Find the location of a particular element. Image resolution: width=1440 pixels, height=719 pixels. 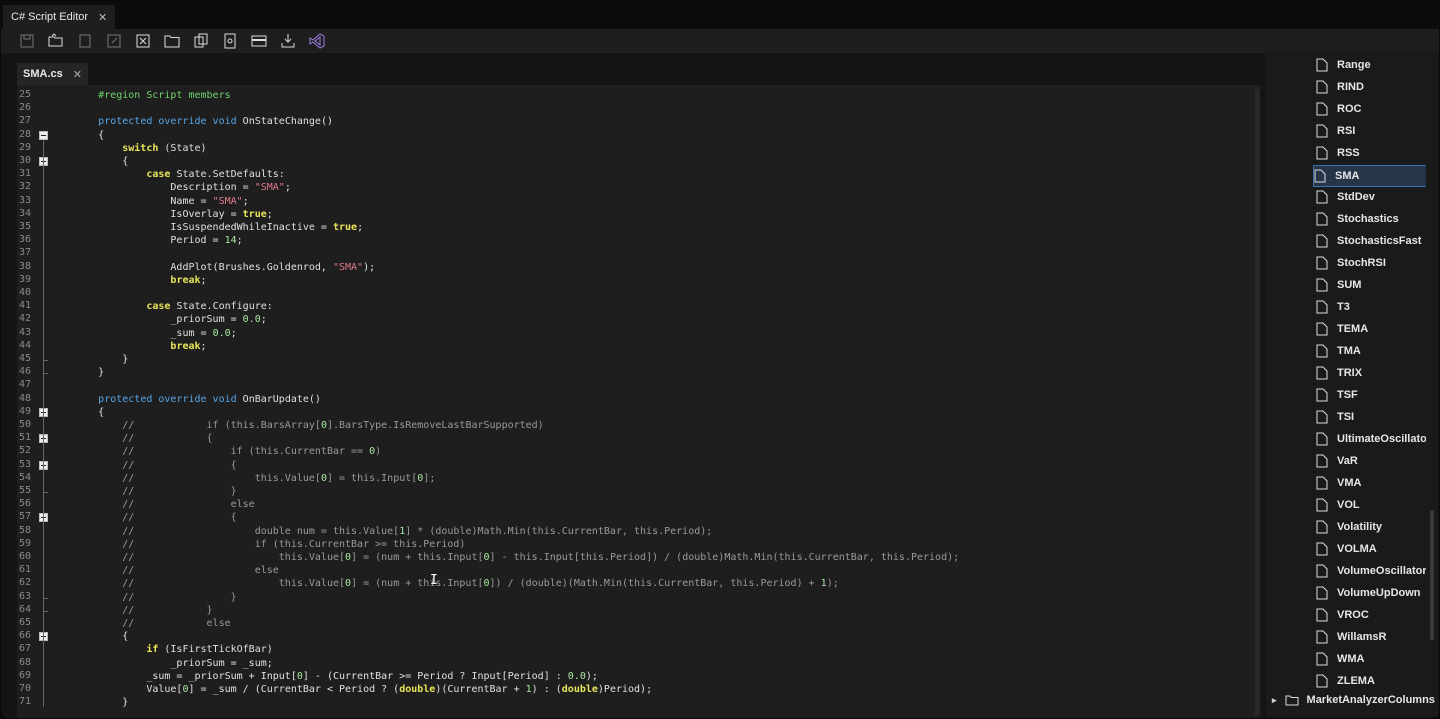

explorer-item-sma: SMA is located at coordinates (1374, 176).